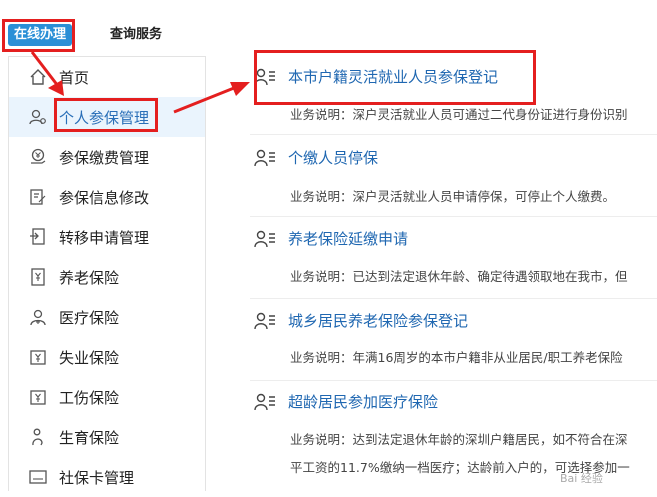  What do you see at coordinates (459, 114) in the screenshot?
I see `service-description: 业务说明：深户灵活就业人员可通过二代身份证进行身份识别` at bounding box center [459, 114].